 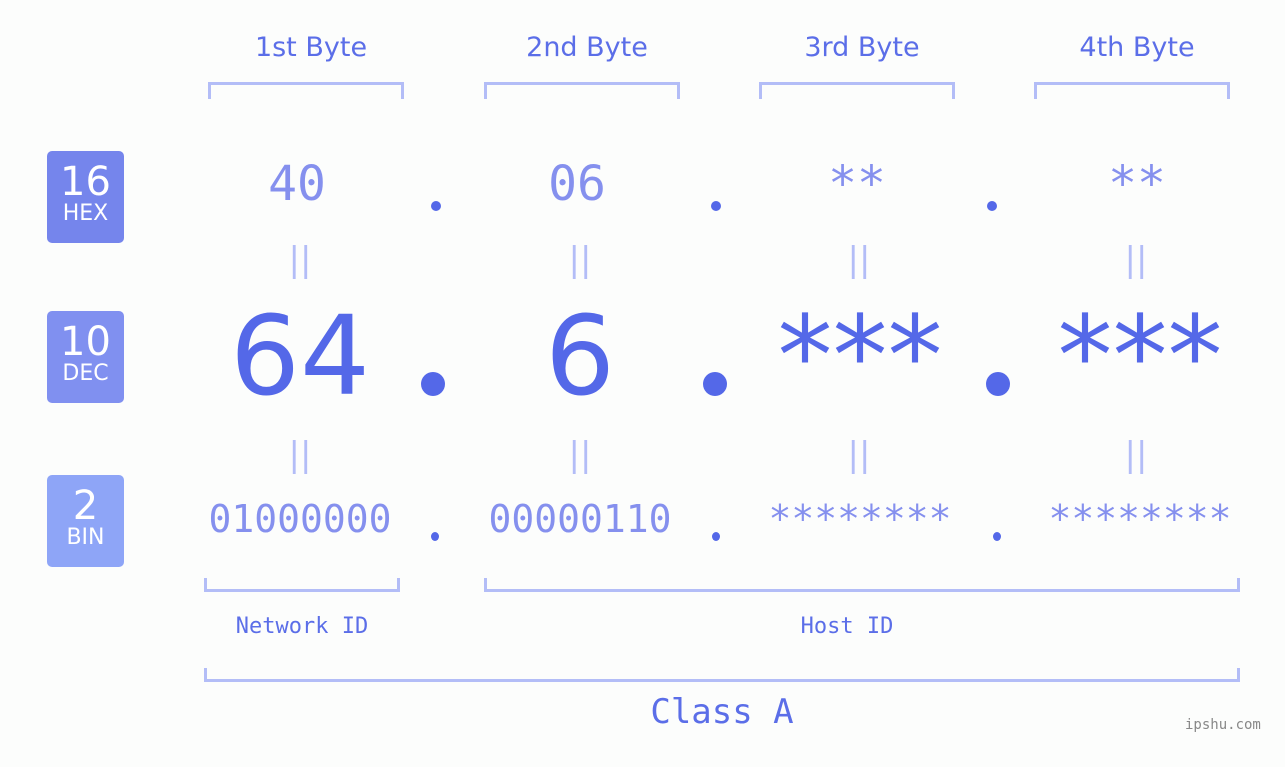 I want to click on network-id-bracket, so click(x=302, y=585).